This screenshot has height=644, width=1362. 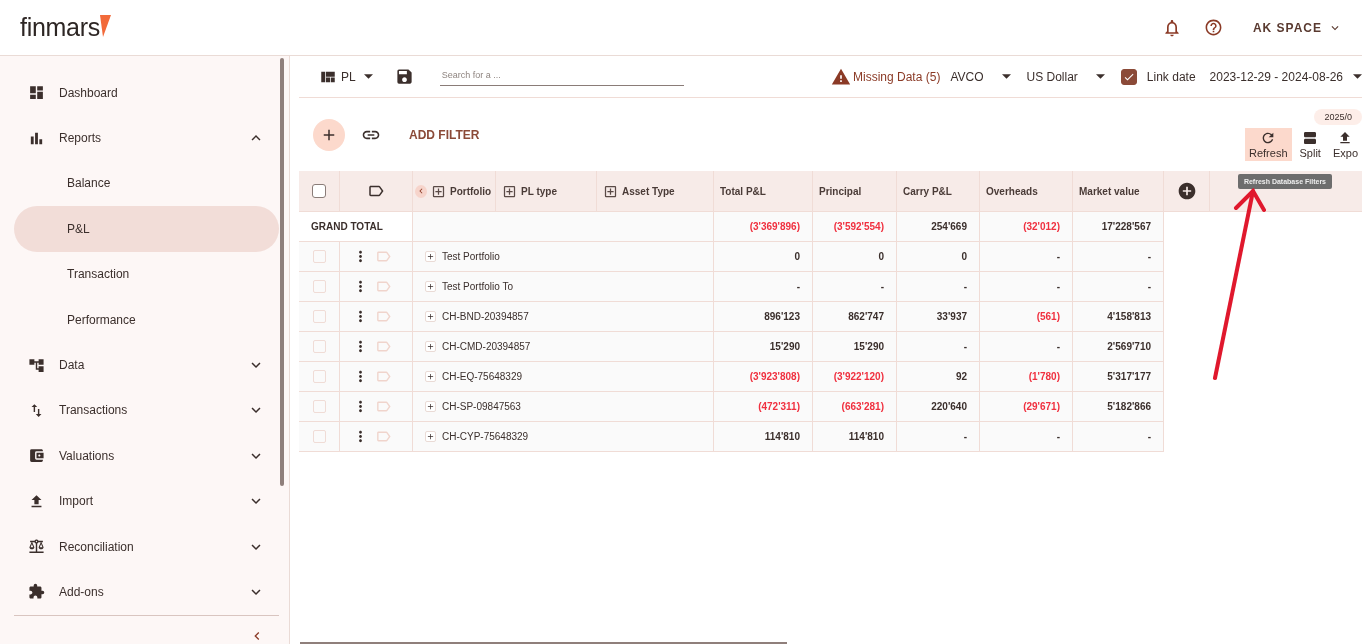 I want to click on toolbar-button: Expo, so click(x=1345, y=144).